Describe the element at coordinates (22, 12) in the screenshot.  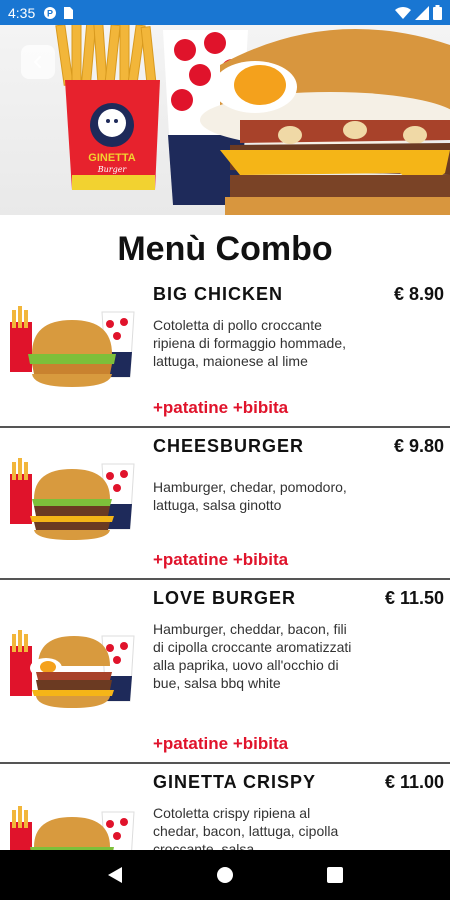
I see `status-time: 4:35` at that location.